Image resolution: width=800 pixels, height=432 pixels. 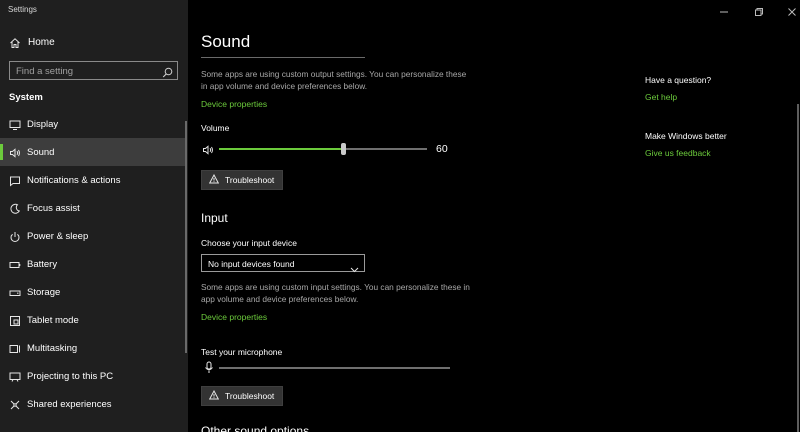 I want to click on input-device-dropdown: No input devices found, so click(x=283, y=263).